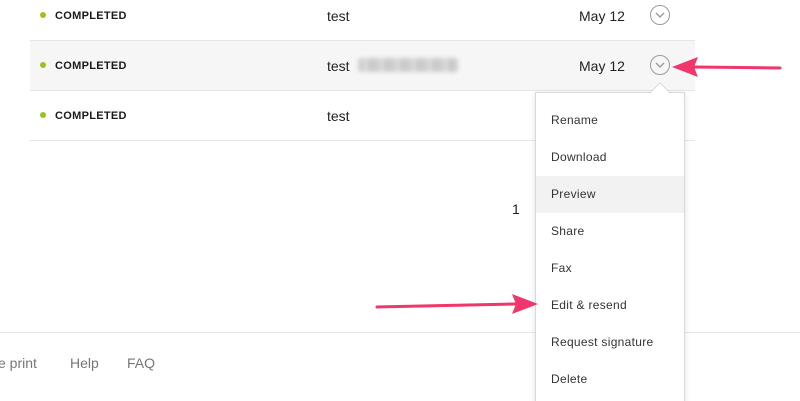  What do you see at coordinates (610, 157) in the screenshot?
I see `menu-item-download: Download` at bounding box center [610, 157].